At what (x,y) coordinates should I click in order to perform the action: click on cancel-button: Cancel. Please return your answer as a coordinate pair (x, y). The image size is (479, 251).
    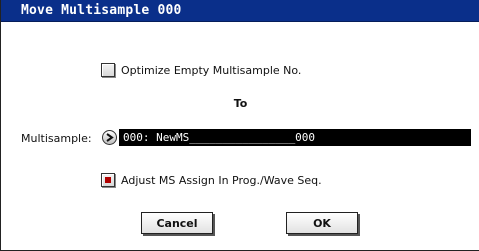
    Looking at the image, I should click on (177, 223).